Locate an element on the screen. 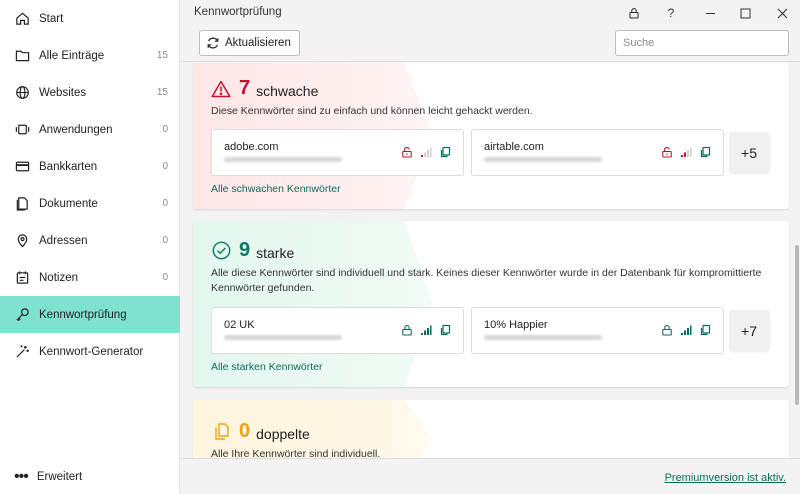 The width and height of the screenshot is (800, 494). weak-count: 7 is located at coordinates (245, 88).